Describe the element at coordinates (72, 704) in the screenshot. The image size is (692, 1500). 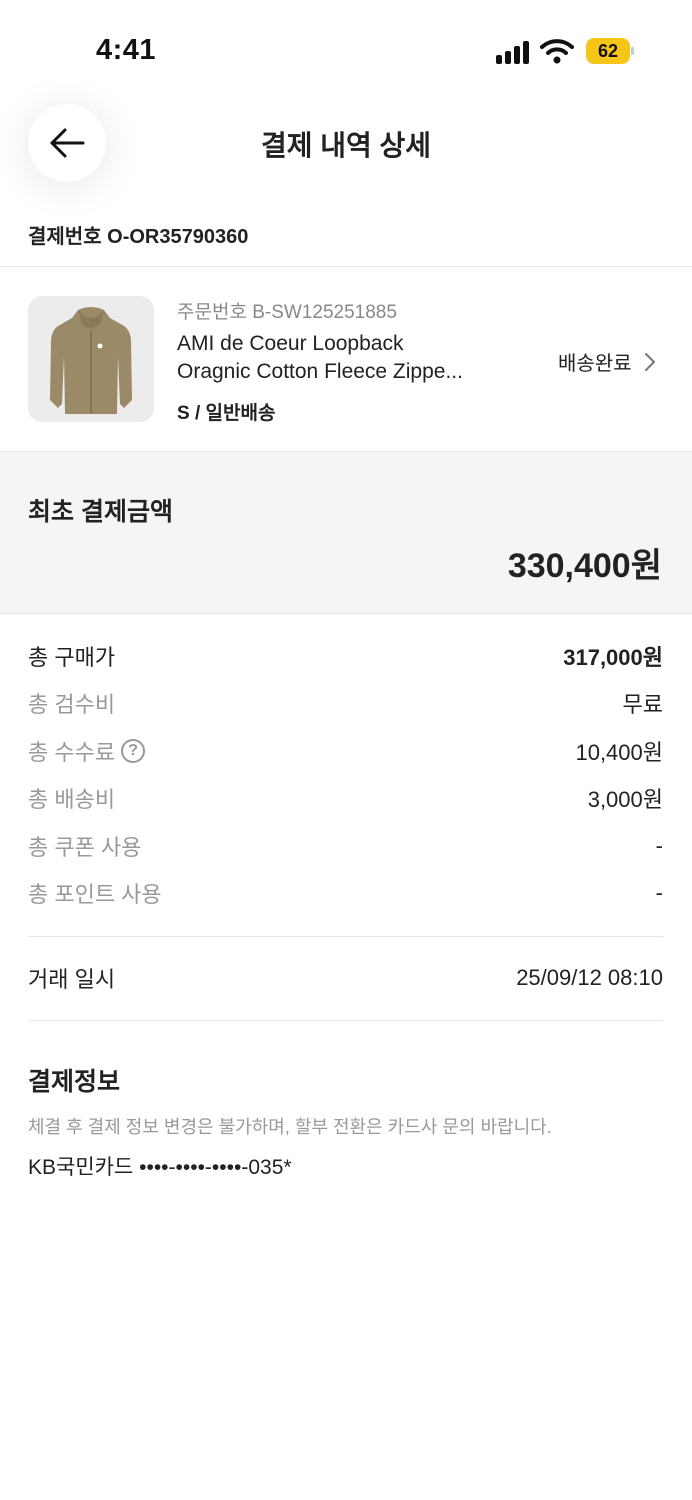
I see `row-label: 총 검수비` at that location.